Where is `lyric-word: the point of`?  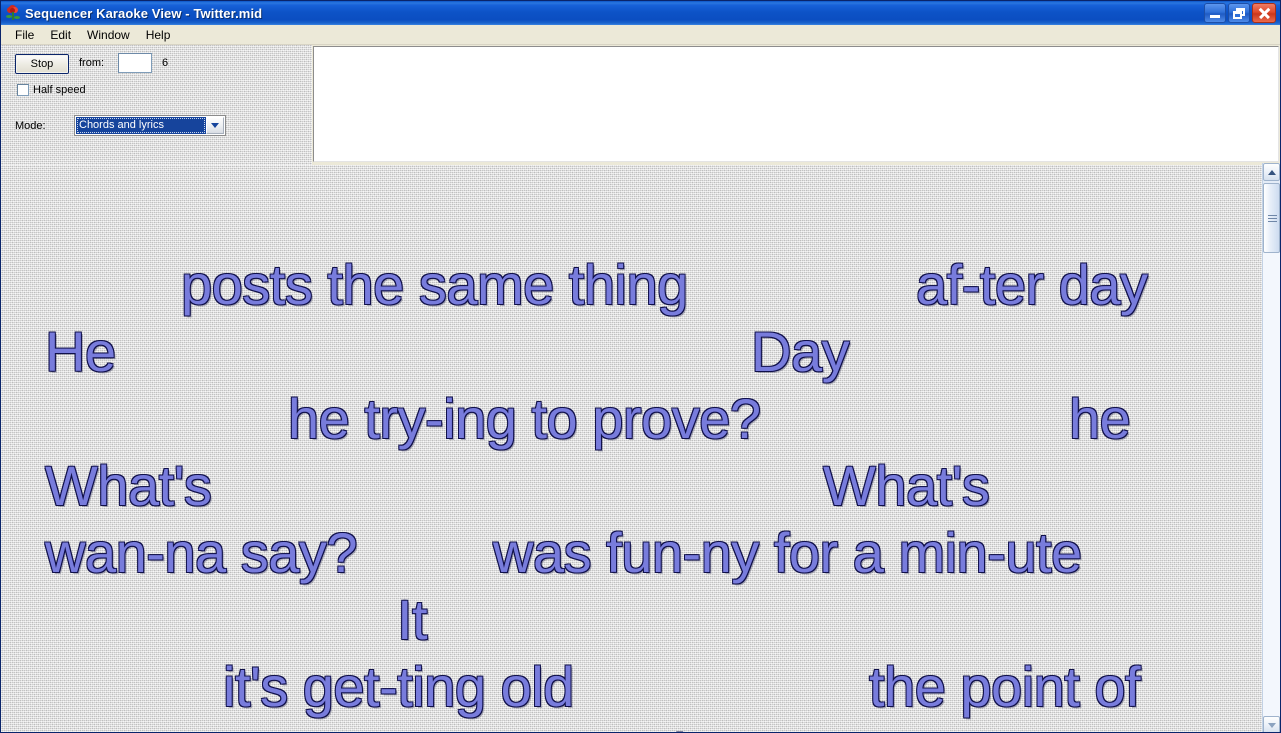
lyric-word: the point of is located at coordinates (1005, 686).